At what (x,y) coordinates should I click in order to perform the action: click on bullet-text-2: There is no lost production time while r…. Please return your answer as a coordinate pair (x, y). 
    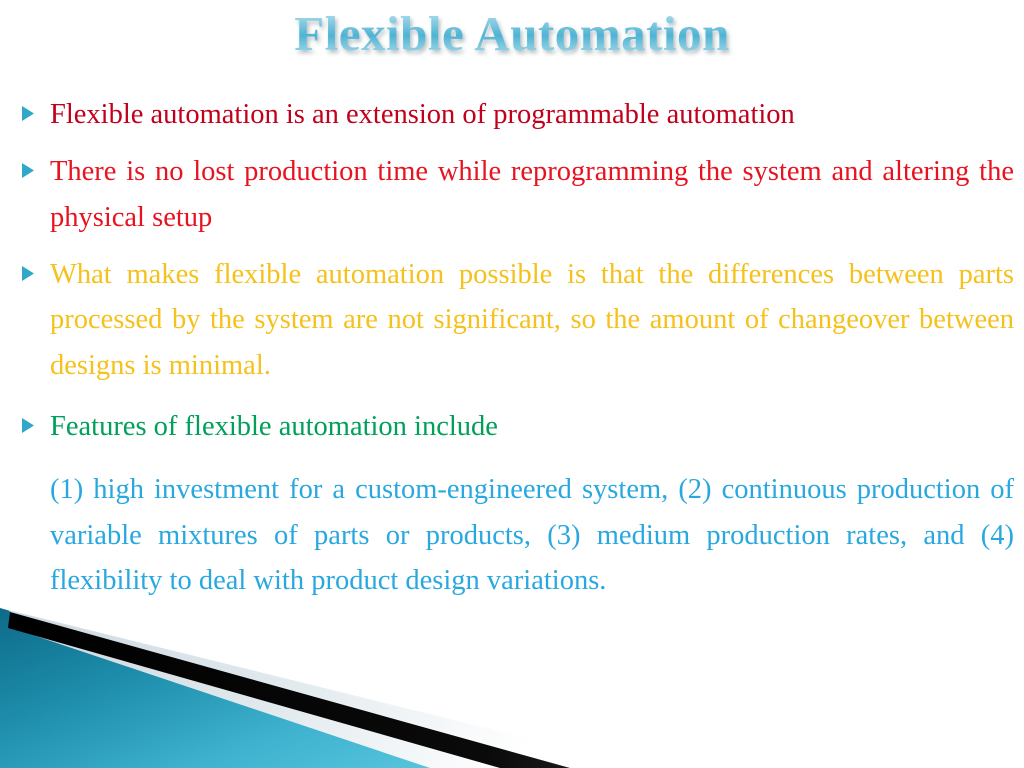
    Looking at the image, I should click on (532, 194).